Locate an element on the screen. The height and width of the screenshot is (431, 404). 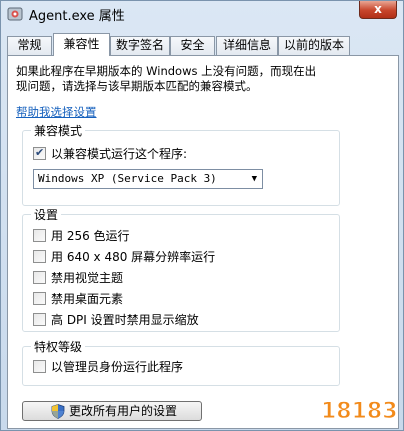
setting-disable-desktop-composition-label: 禁用桌面元素 is located at coordinates (87, 299).